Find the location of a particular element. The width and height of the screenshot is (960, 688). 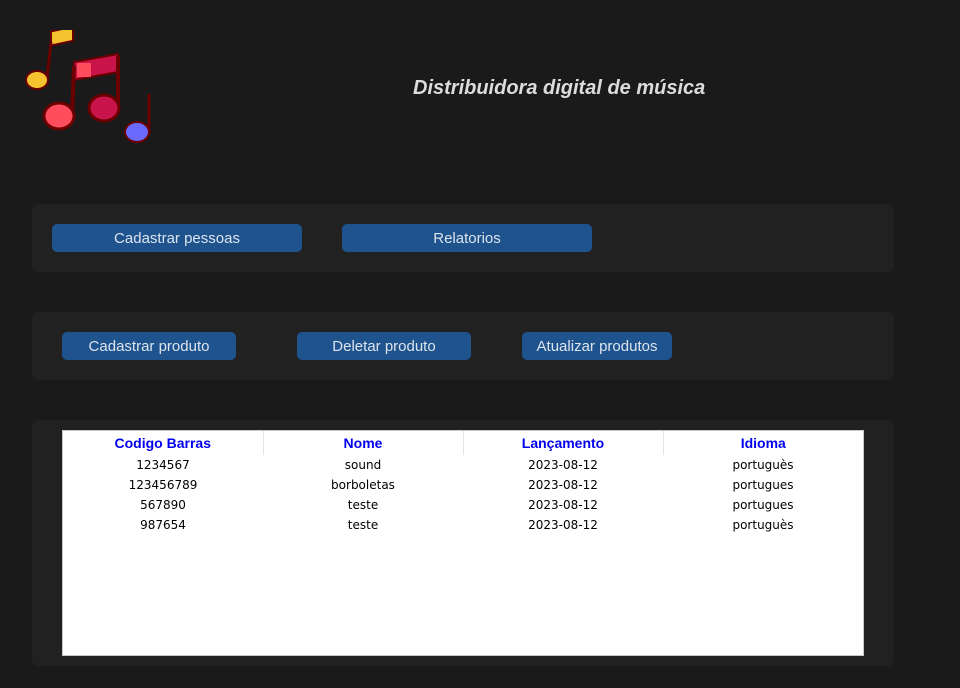

cell-codigo-barras: 987654 is located at coordinates (163, 525).